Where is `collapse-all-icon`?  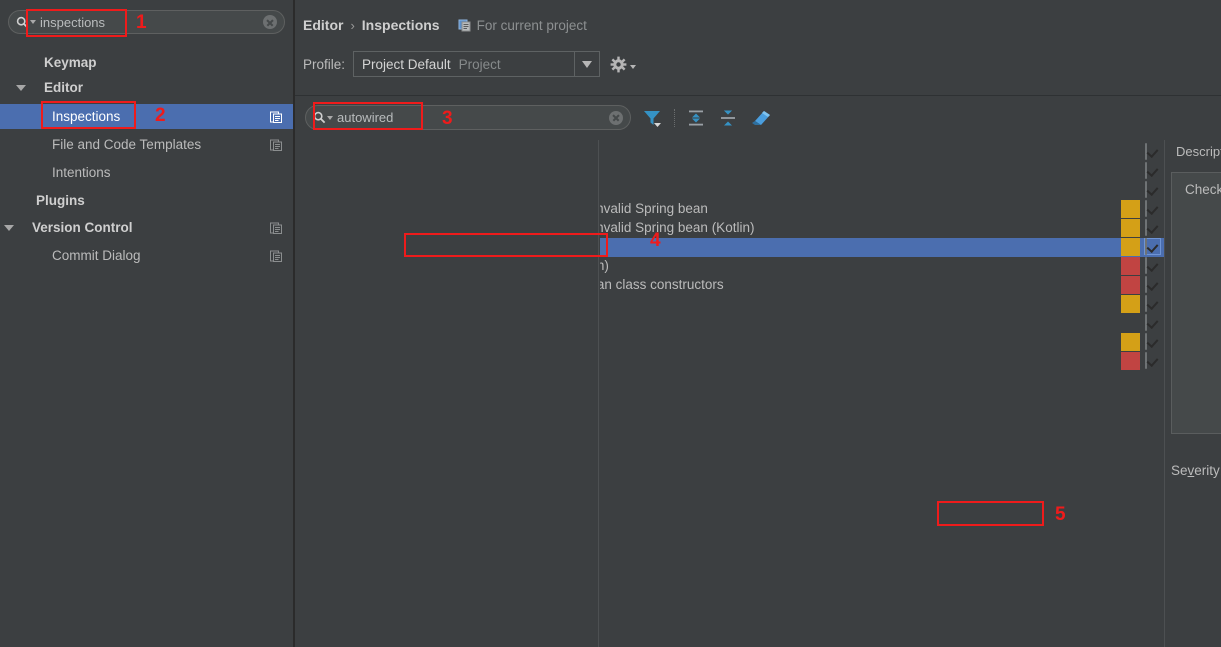
collapse-all-icon is located at coordinates (728, 118).